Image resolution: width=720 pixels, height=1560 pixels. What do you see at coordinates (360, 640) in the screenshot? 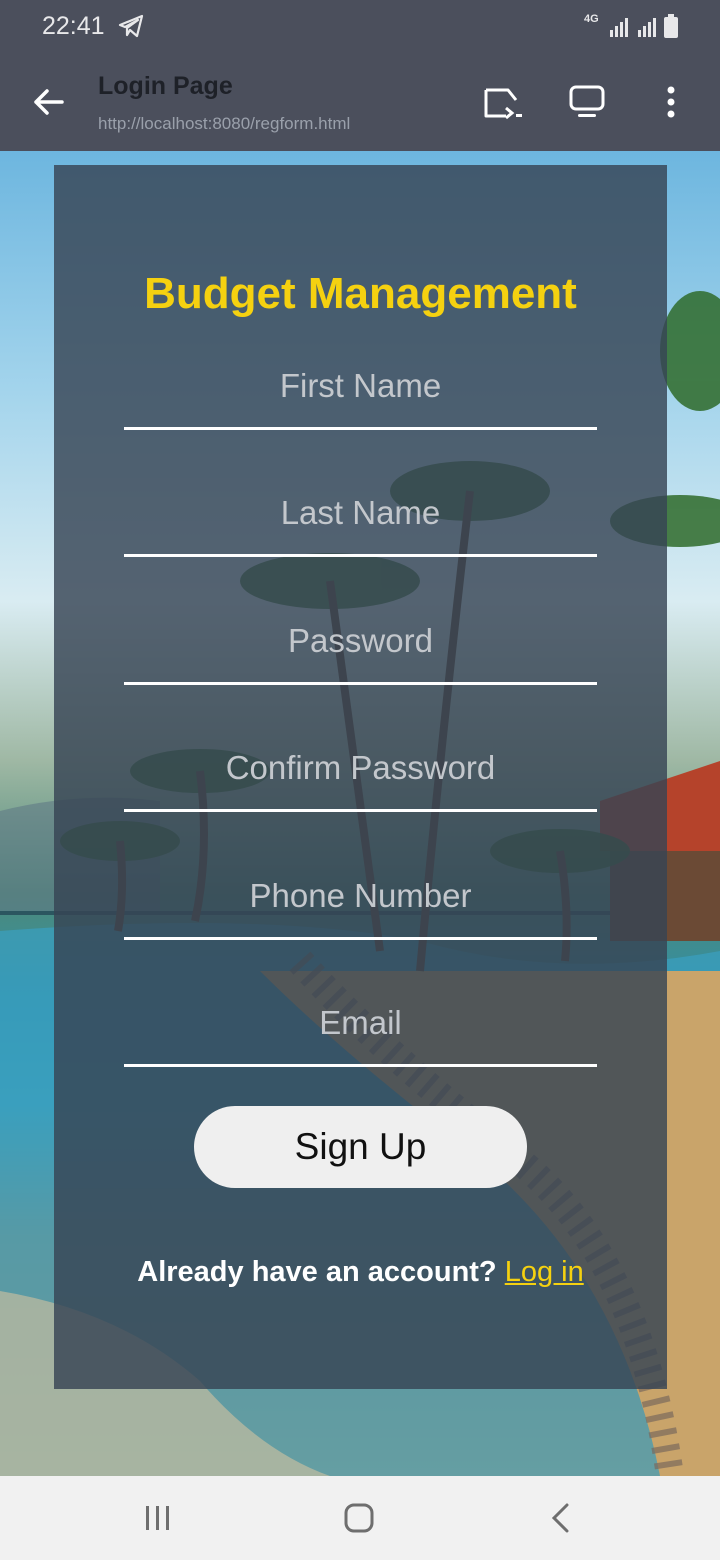
I see `password-placeholder: Password` at bounding box center [360, 640].